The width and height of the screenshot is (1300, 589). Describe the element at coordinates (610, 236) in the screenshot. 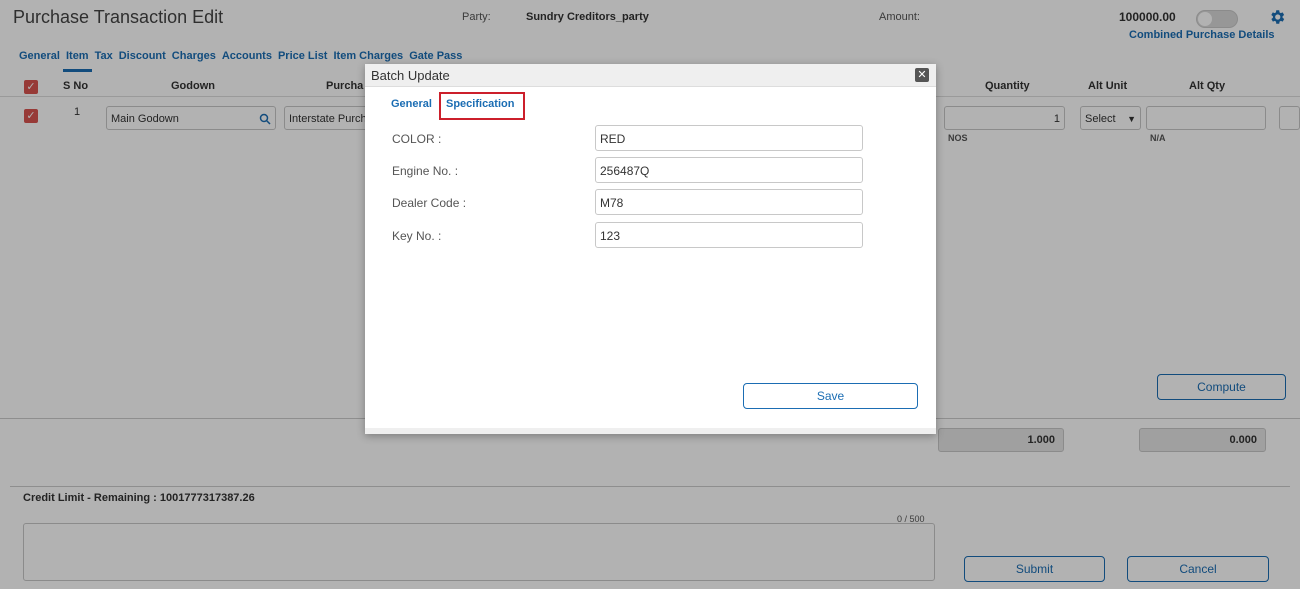

I see `key-no-value: 123` at that location.